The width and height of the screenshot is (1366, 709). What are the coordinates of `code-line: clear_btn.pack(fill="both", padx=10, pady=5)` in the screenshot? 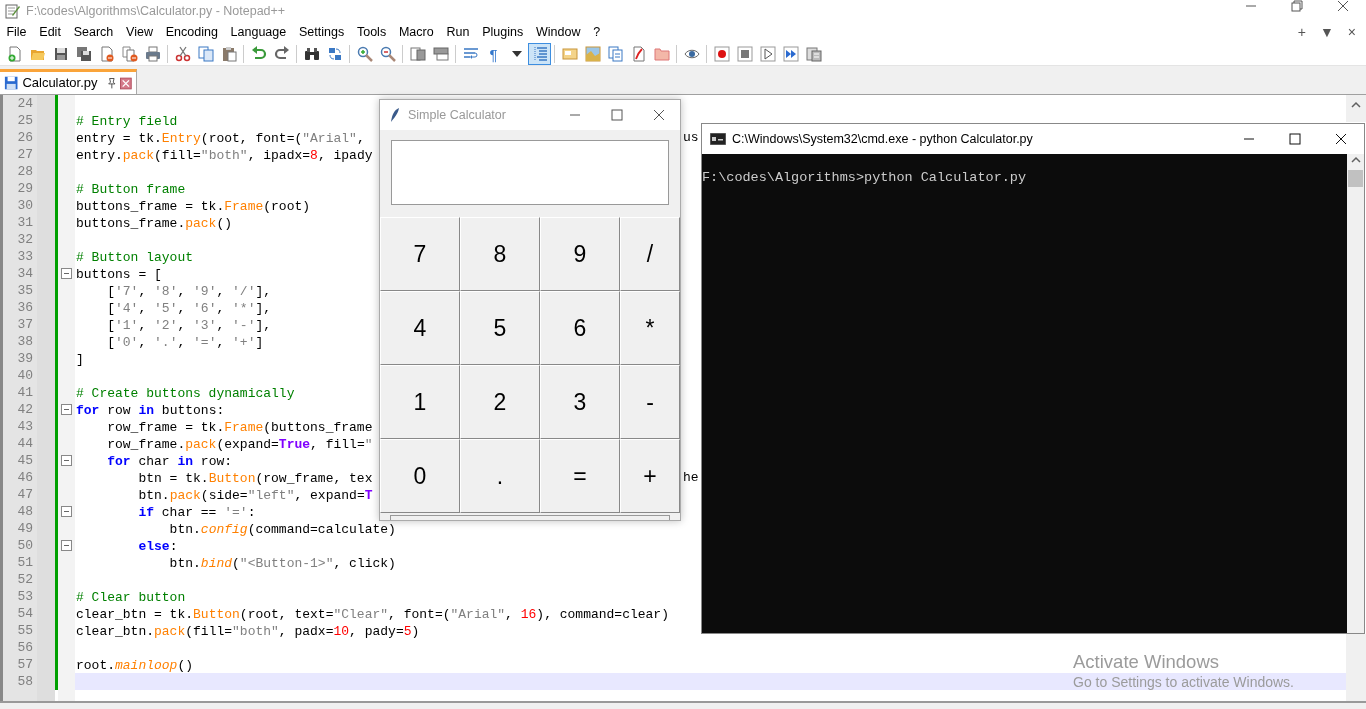 It's located at (248, 631).